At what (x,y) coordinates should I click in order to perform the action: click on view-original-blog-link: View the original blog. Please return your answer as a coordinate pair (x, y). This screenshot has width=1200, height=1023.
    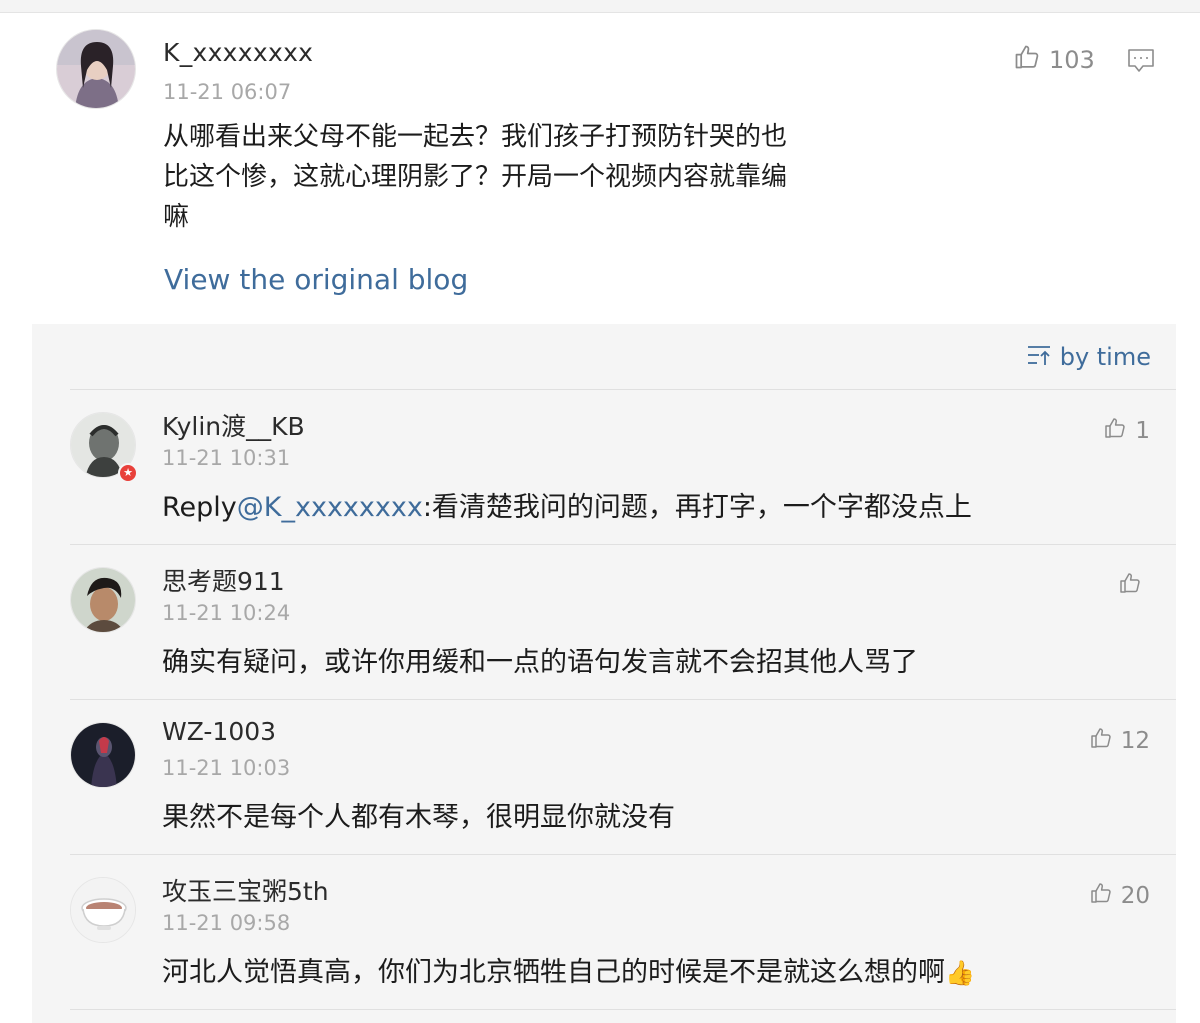
    Looking at the image, I should click on (316, 279).